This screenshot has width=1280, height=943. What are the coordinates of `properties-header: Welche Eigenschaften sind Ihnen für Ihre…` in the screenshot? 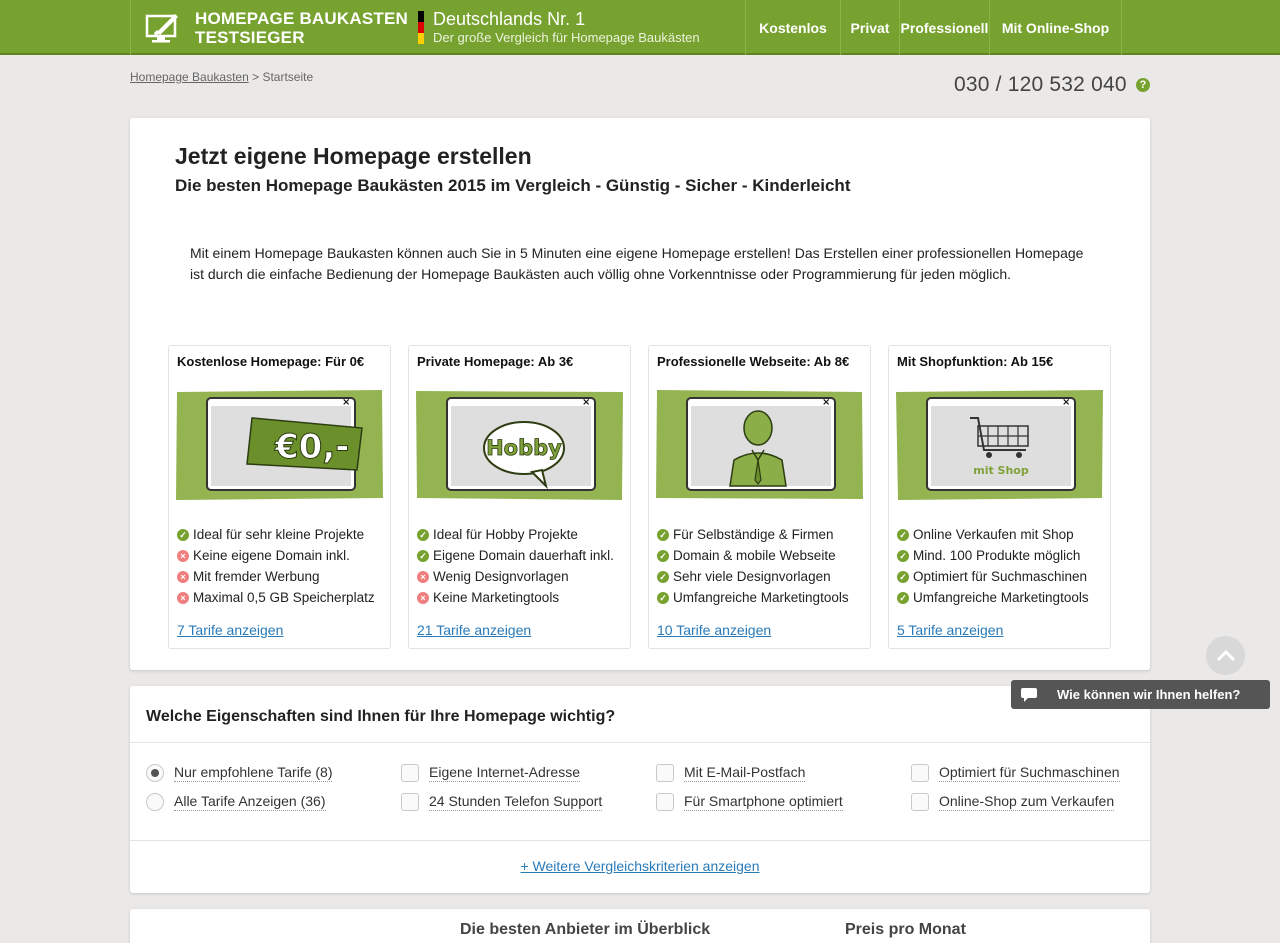 It's located at (640, 714).